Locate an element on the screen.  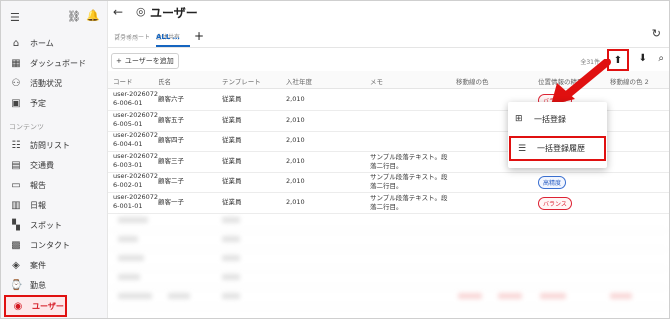
column-header: コード is located at coordinates (123, 81).